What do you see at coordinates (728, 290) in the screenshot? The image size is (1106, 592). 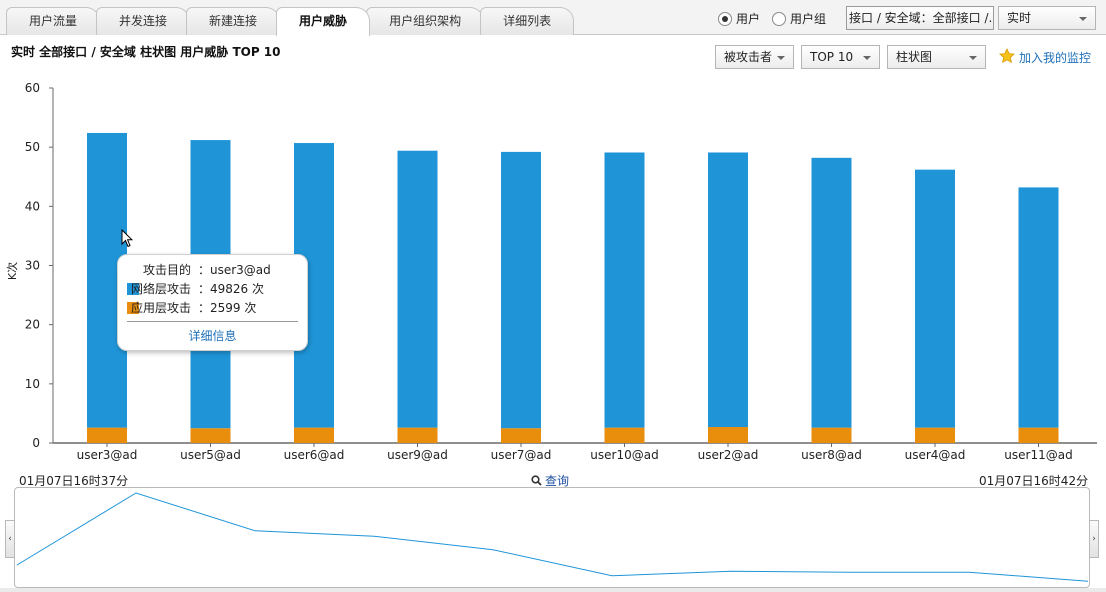 I see `bar-network-user2@ad` at bounding box center [728, 290].